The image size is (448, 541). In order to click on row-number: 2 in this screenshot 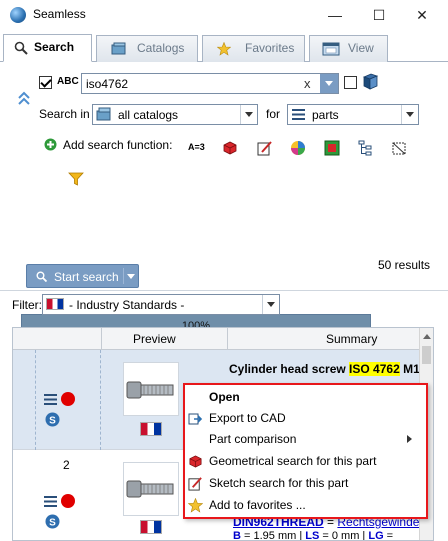, I will do `click(66, 465)`.